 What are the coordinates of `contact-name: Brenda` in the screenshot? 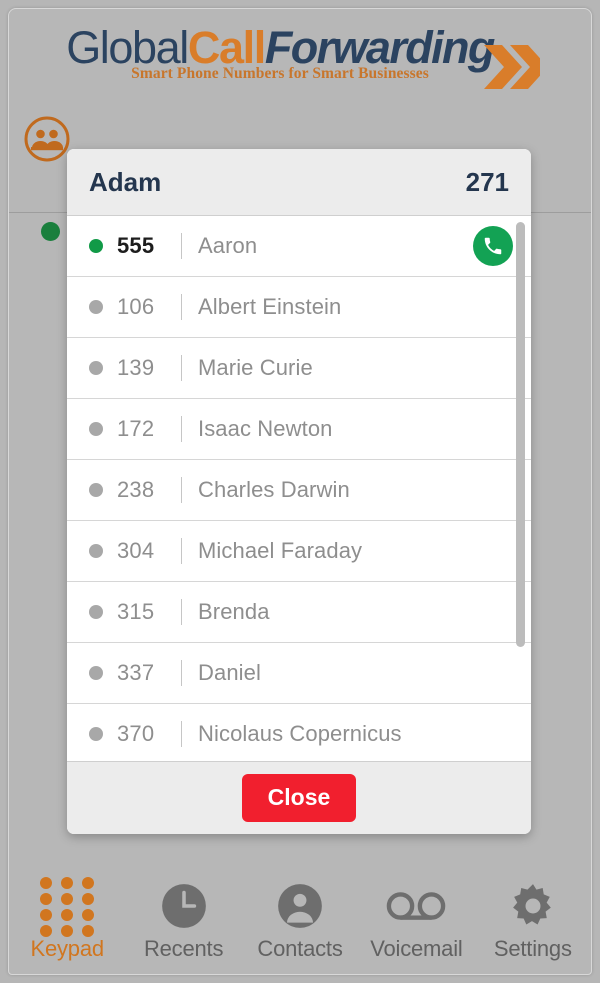 It's located at (234, 611).